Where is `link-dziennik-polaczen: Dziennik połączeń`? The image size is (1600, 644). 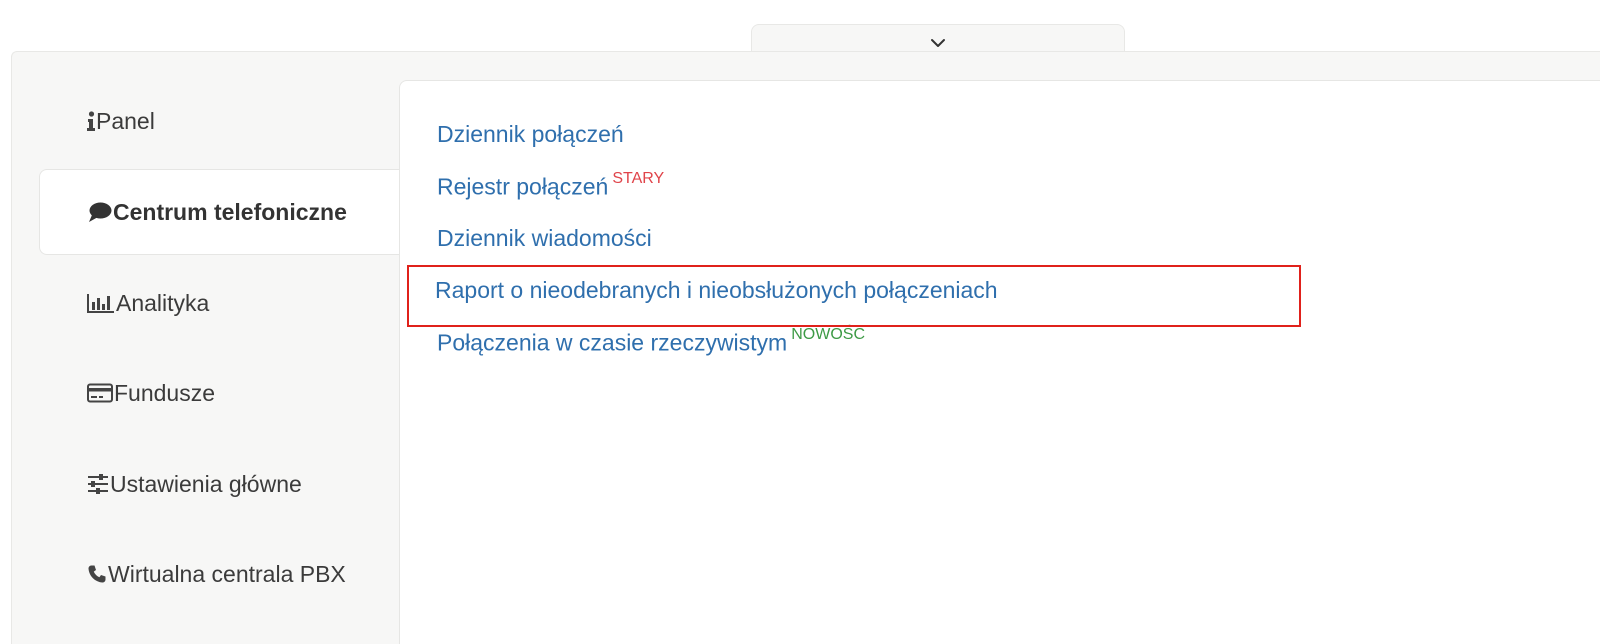
link-dziennik-polaczen: Dziennik połączeń is located at coordinates (530, 134).